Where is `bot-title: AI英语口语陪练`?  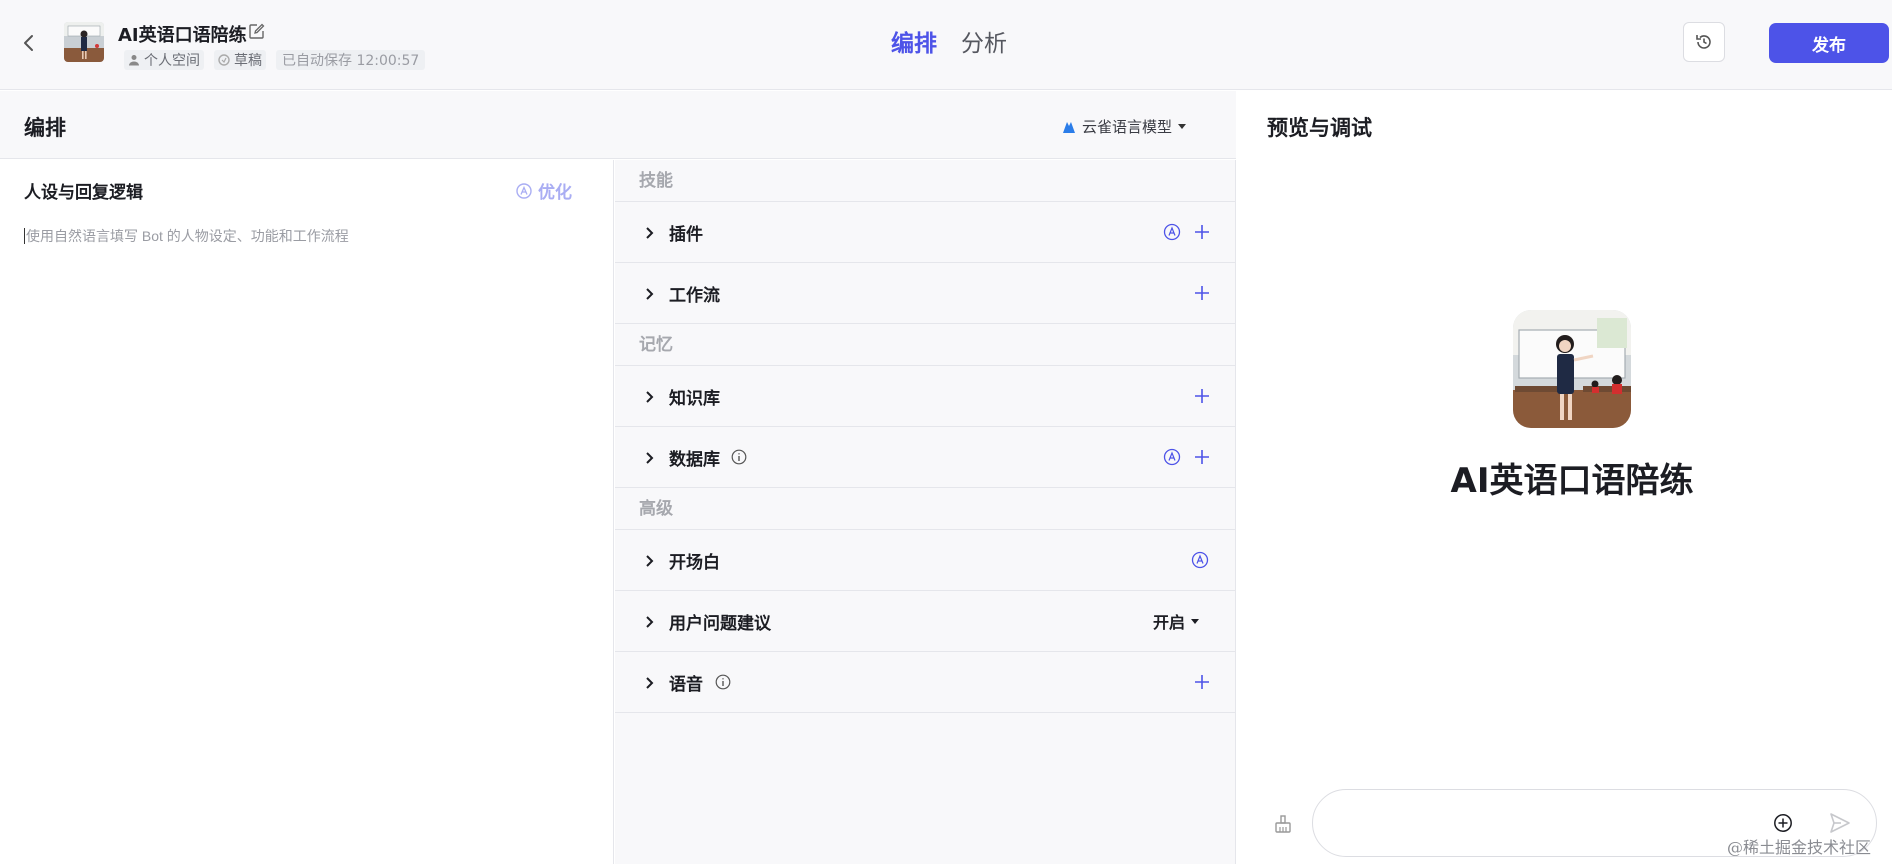
bot-title: AI英语口语陪练 is located at coordinates (182, 35).